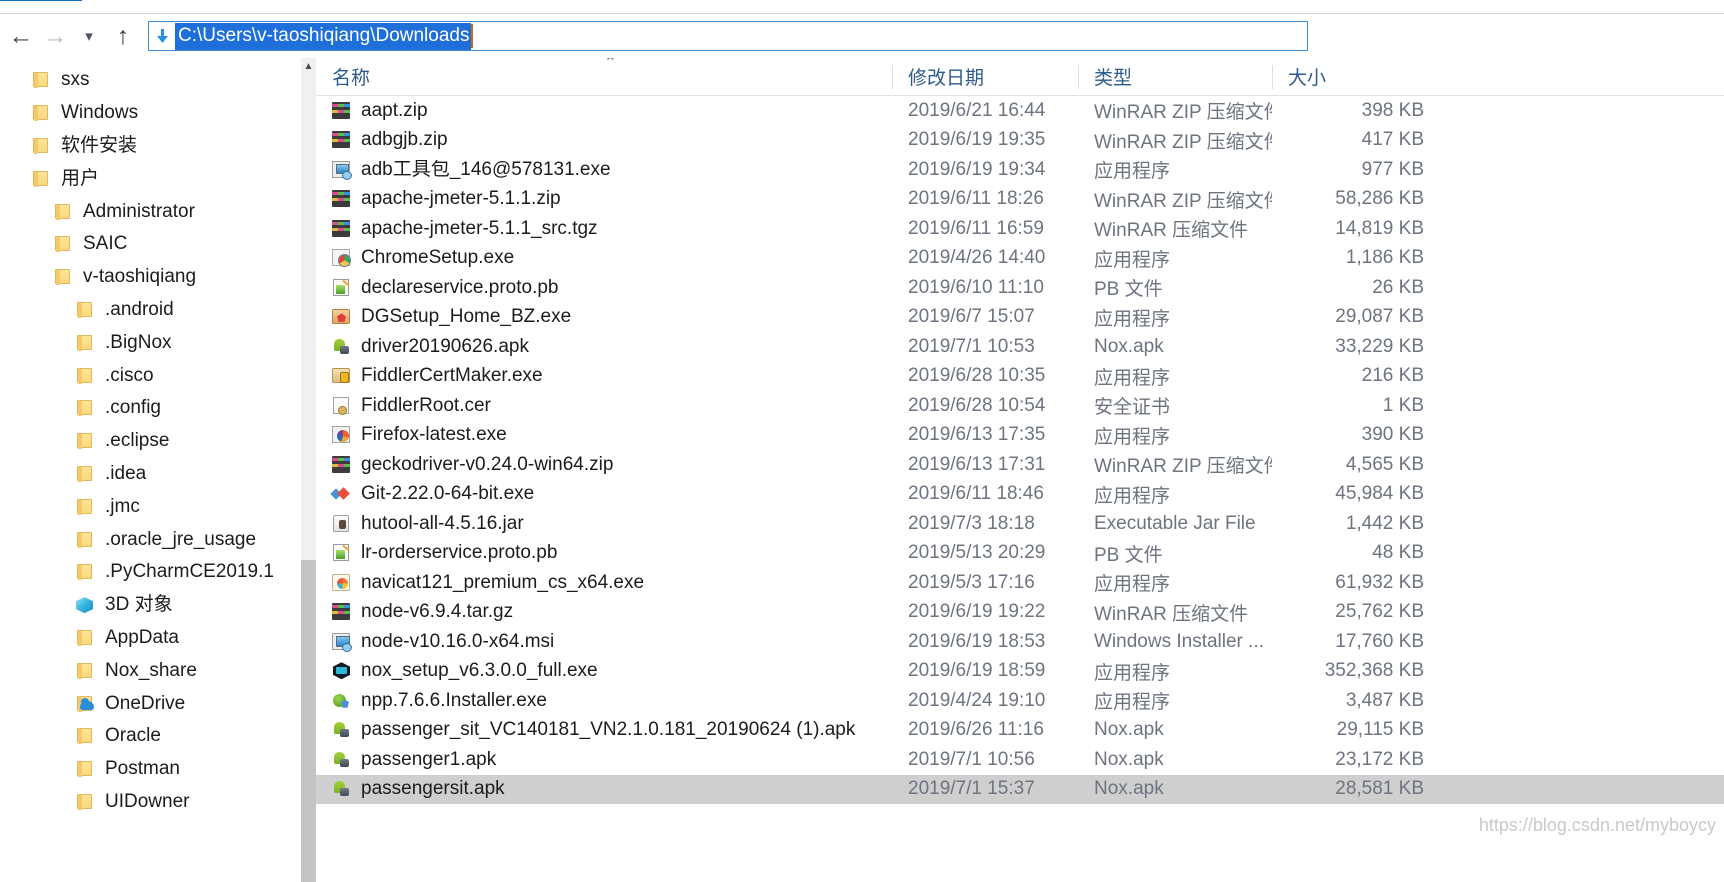  Describe the element at coordinates (158, 146) in the screenshot. I see `tree-item: 软件安装` at that location.